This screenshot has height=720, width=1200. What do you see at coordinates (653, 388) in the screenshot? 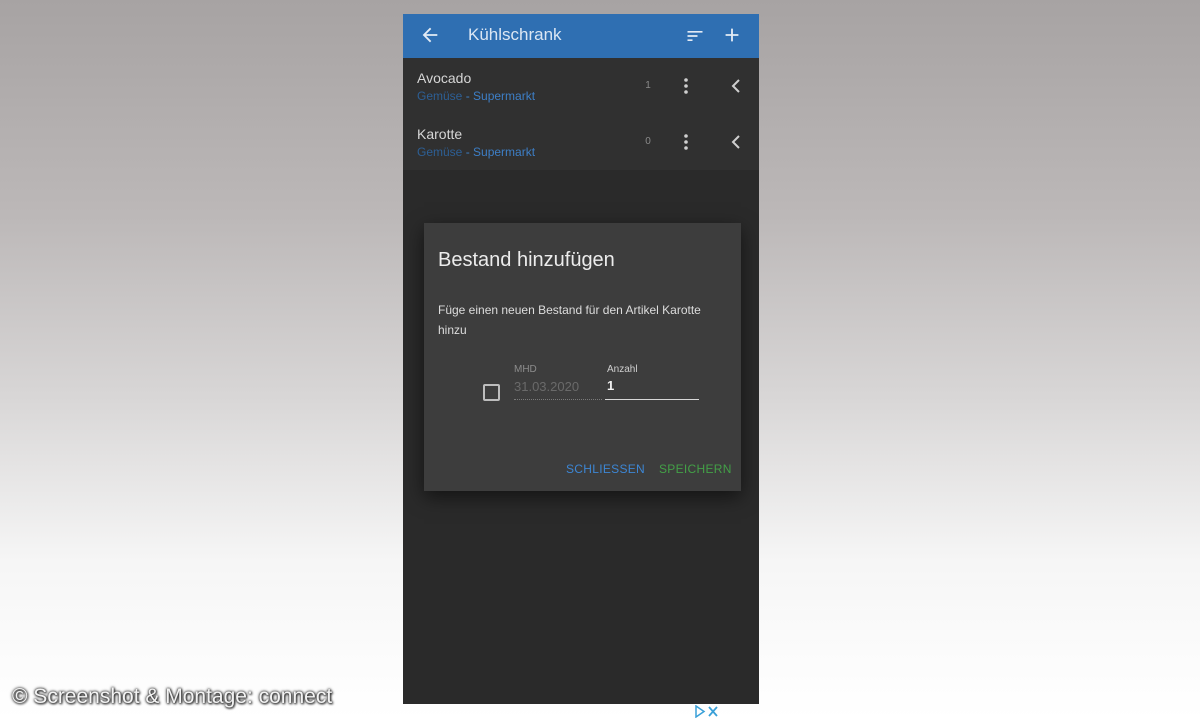
I see `anzahl-input: 1` at bounding box center [653, 388].